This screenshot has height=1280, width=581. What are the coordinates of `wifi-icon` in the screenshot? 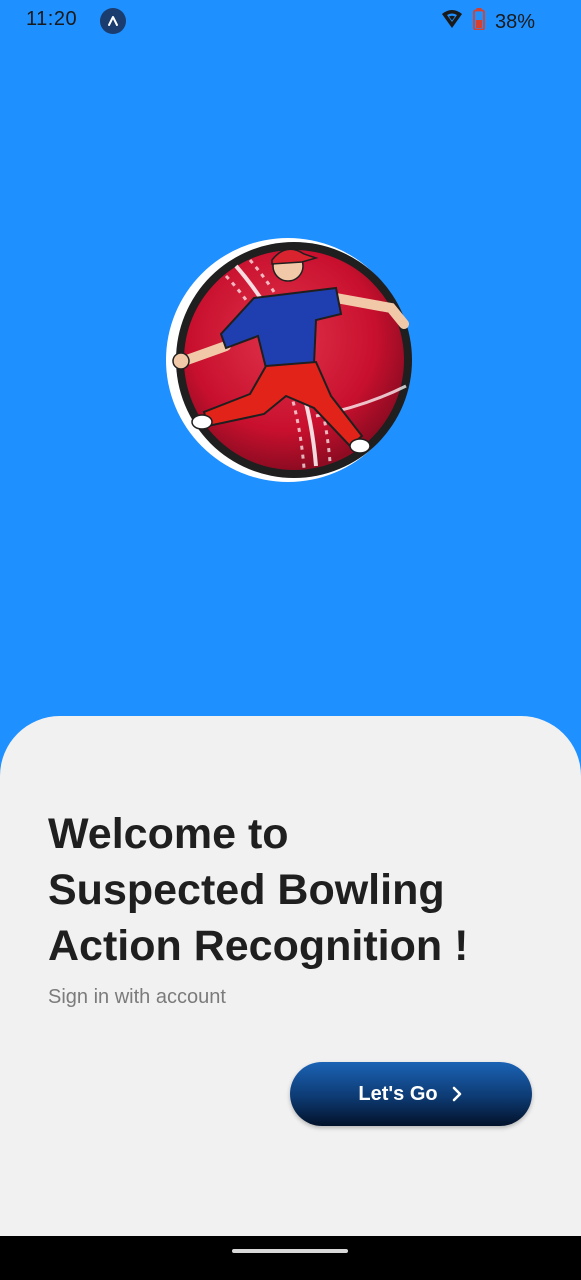 It's located at (452, 22).